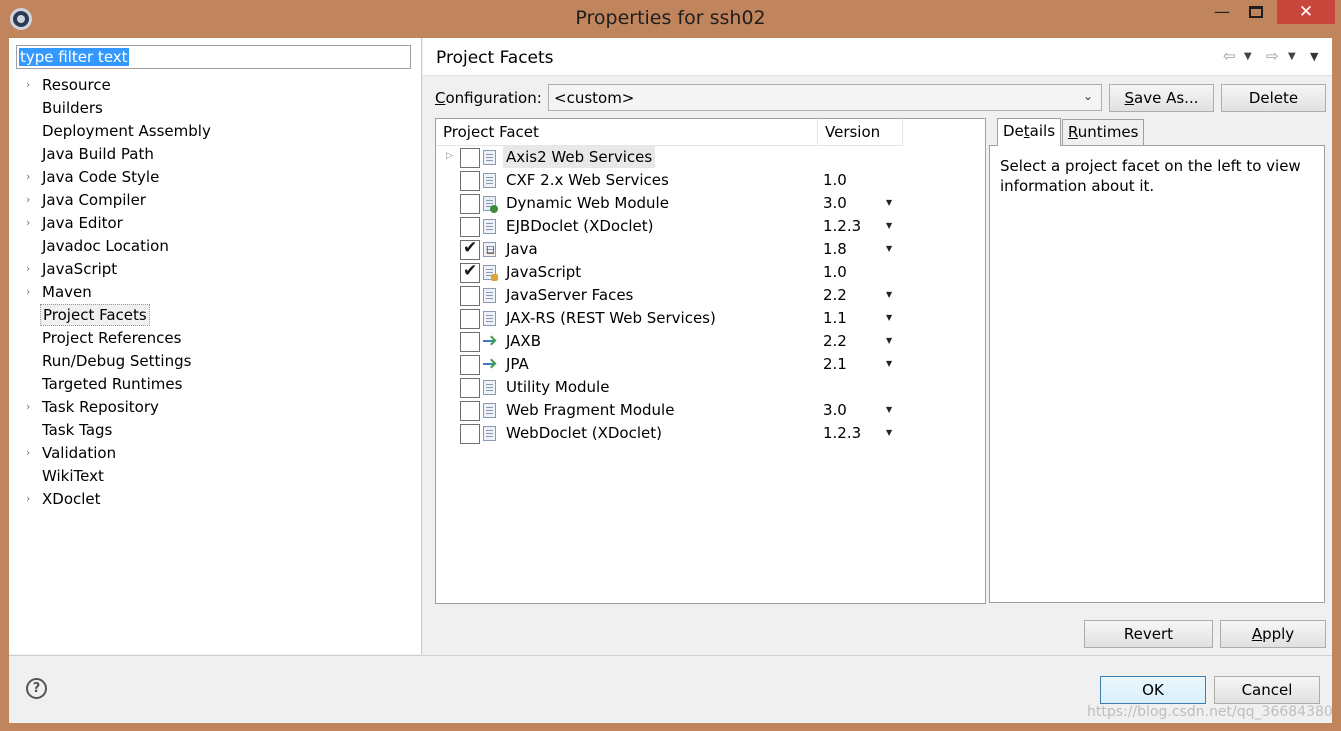 The width and height of the screenshot is (1341, 731). Describe the element at coordinates (215, 85) in the screenshot. I see `sidebar-item: › Resource` at that location.